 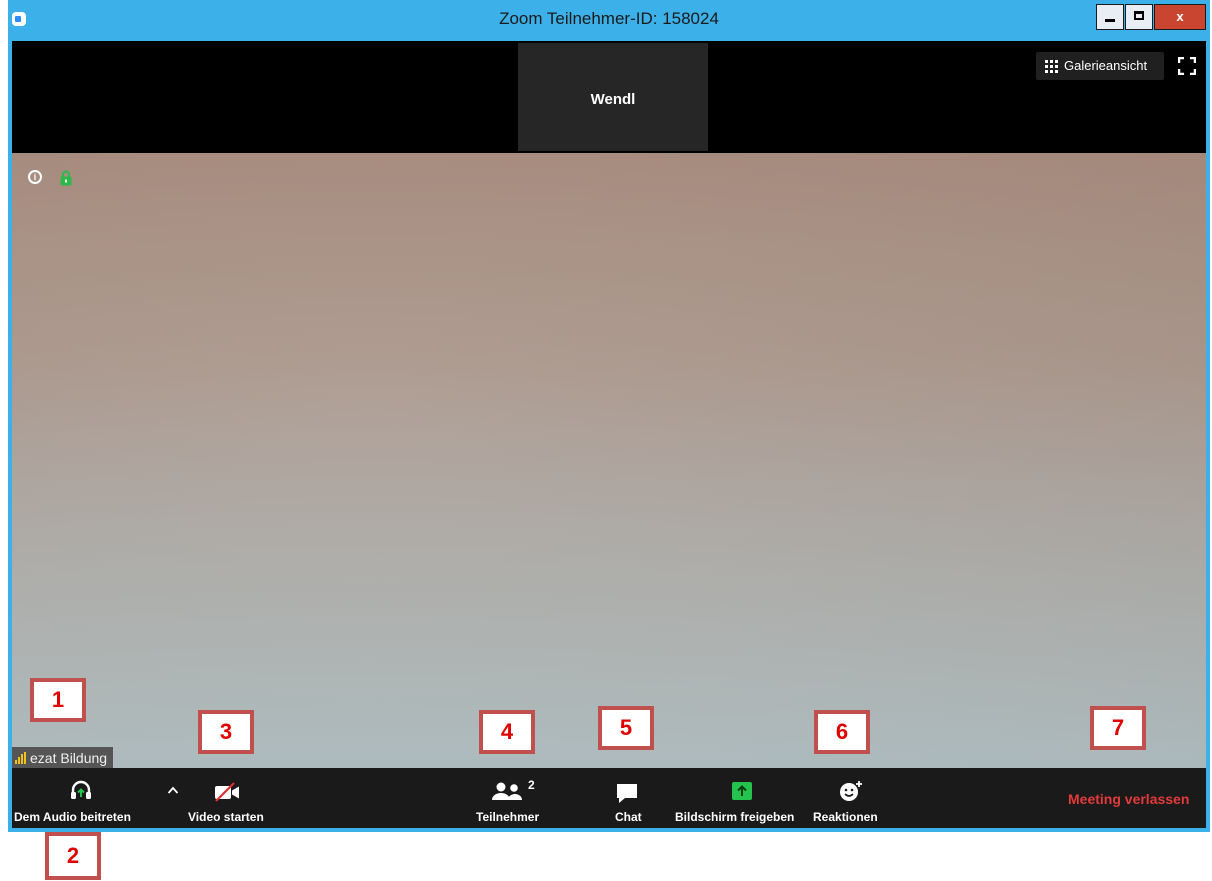 I want to click on video-off-icon, so click(x=227, y=792).